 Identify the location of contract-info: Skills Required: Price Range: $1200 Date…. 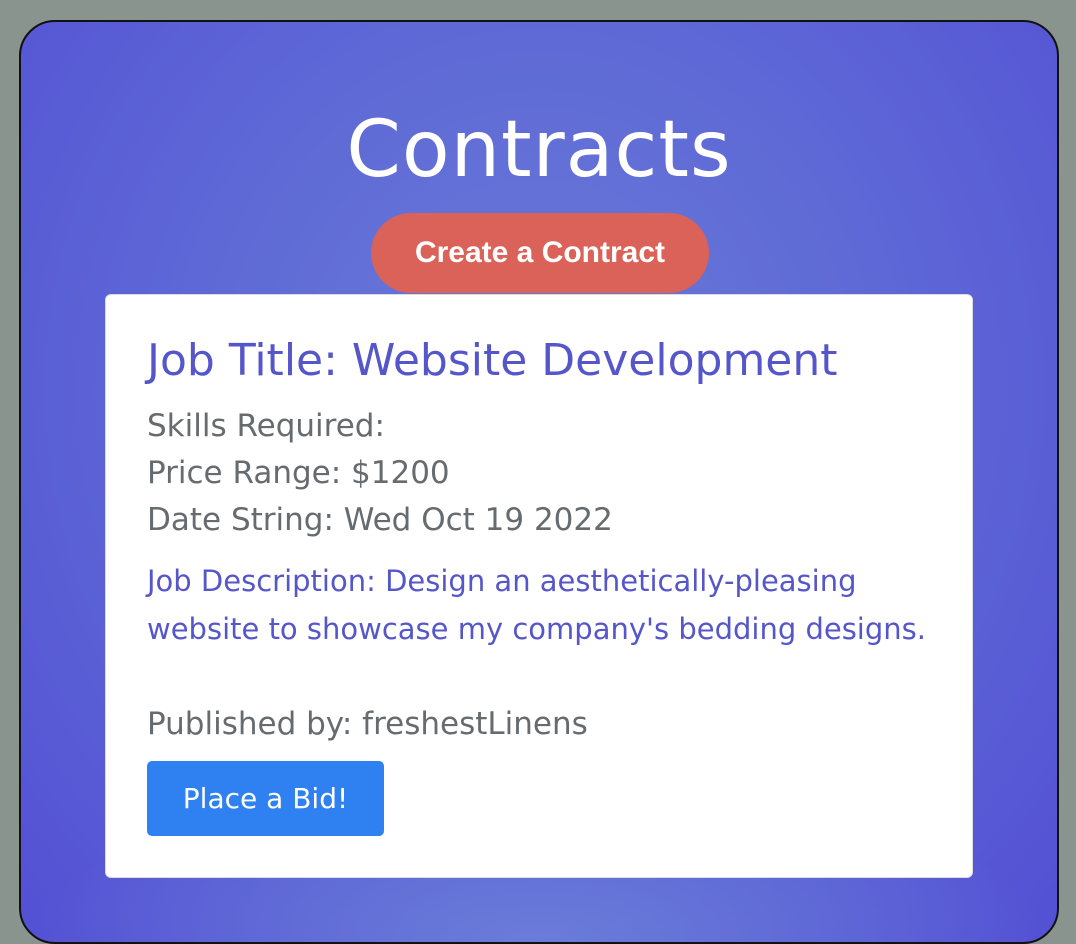
(380, 473).